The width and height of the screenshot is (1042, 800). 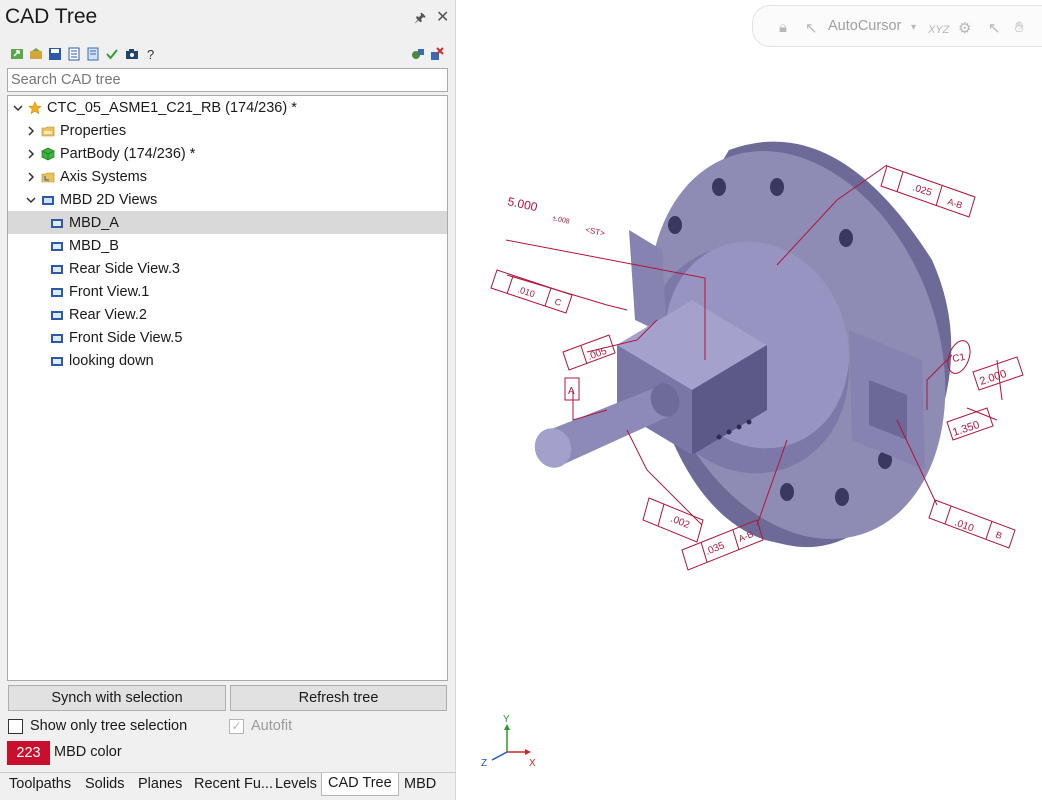 What do you see at coordinates (93, 54) in the screenshot?
I see `list-icon` at bounding box center [93, 54].